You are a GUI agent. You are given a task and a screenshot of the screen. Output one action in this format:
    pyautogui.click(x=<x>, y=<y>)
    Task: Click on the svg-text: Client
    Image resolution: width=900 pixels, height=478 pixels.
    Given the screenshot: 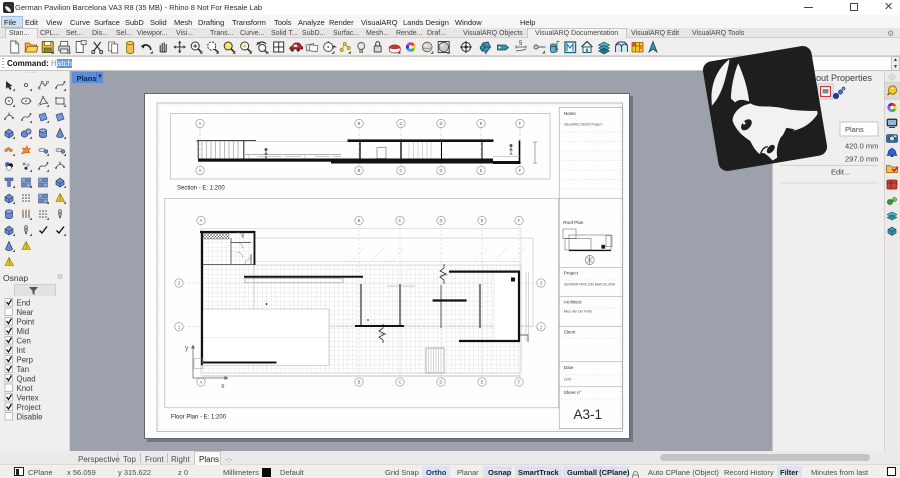 What is the action you would take?
    pyautogui.click(x=570, y=332)
    